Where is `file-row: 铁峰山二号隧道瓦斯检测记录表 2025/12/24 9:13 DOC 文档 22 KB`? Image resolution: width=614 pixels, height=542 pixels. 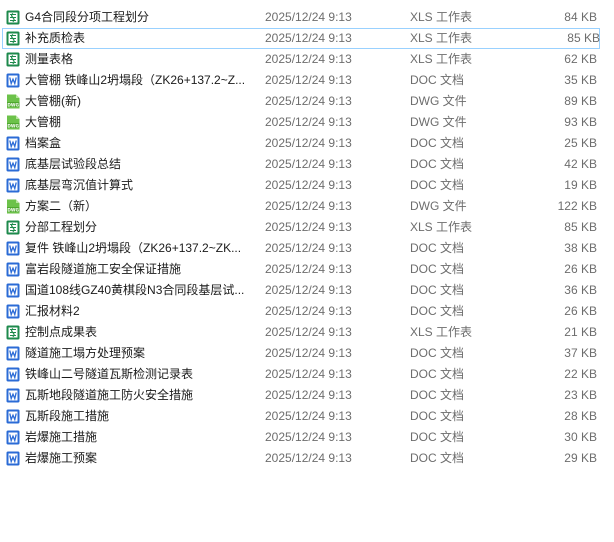
file-row: 铁峰山二号隧道瓦斯检测记录表 2025/12/24 9:13 DOC 文档 22 KB is located at coordinates (307, 374).